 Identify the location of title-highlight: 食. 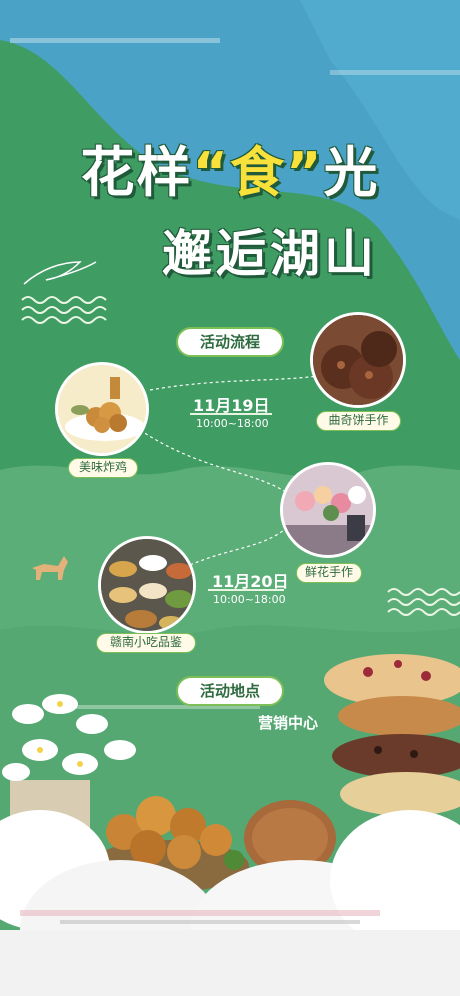
(258, 172).